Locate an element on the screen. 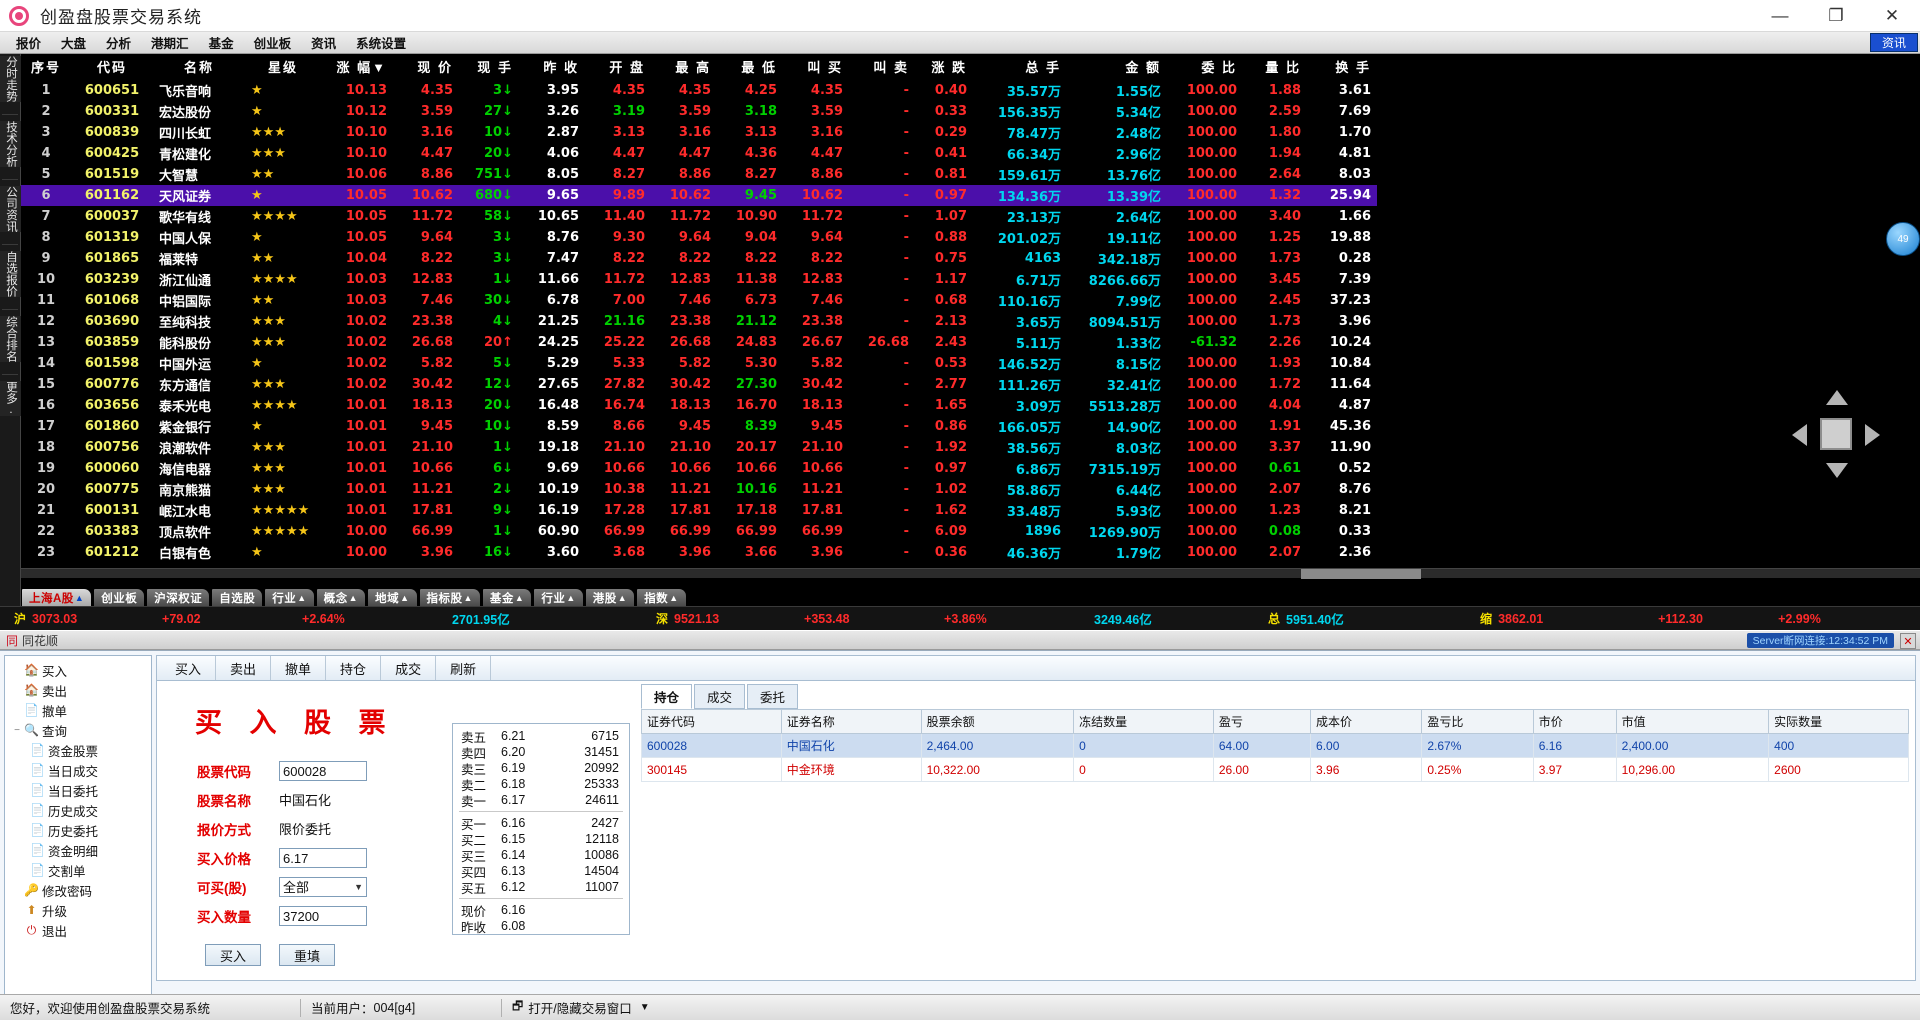 The image size is (1920, 1020). col-ask: 叫 卖 is located at coordinates (882, 67).